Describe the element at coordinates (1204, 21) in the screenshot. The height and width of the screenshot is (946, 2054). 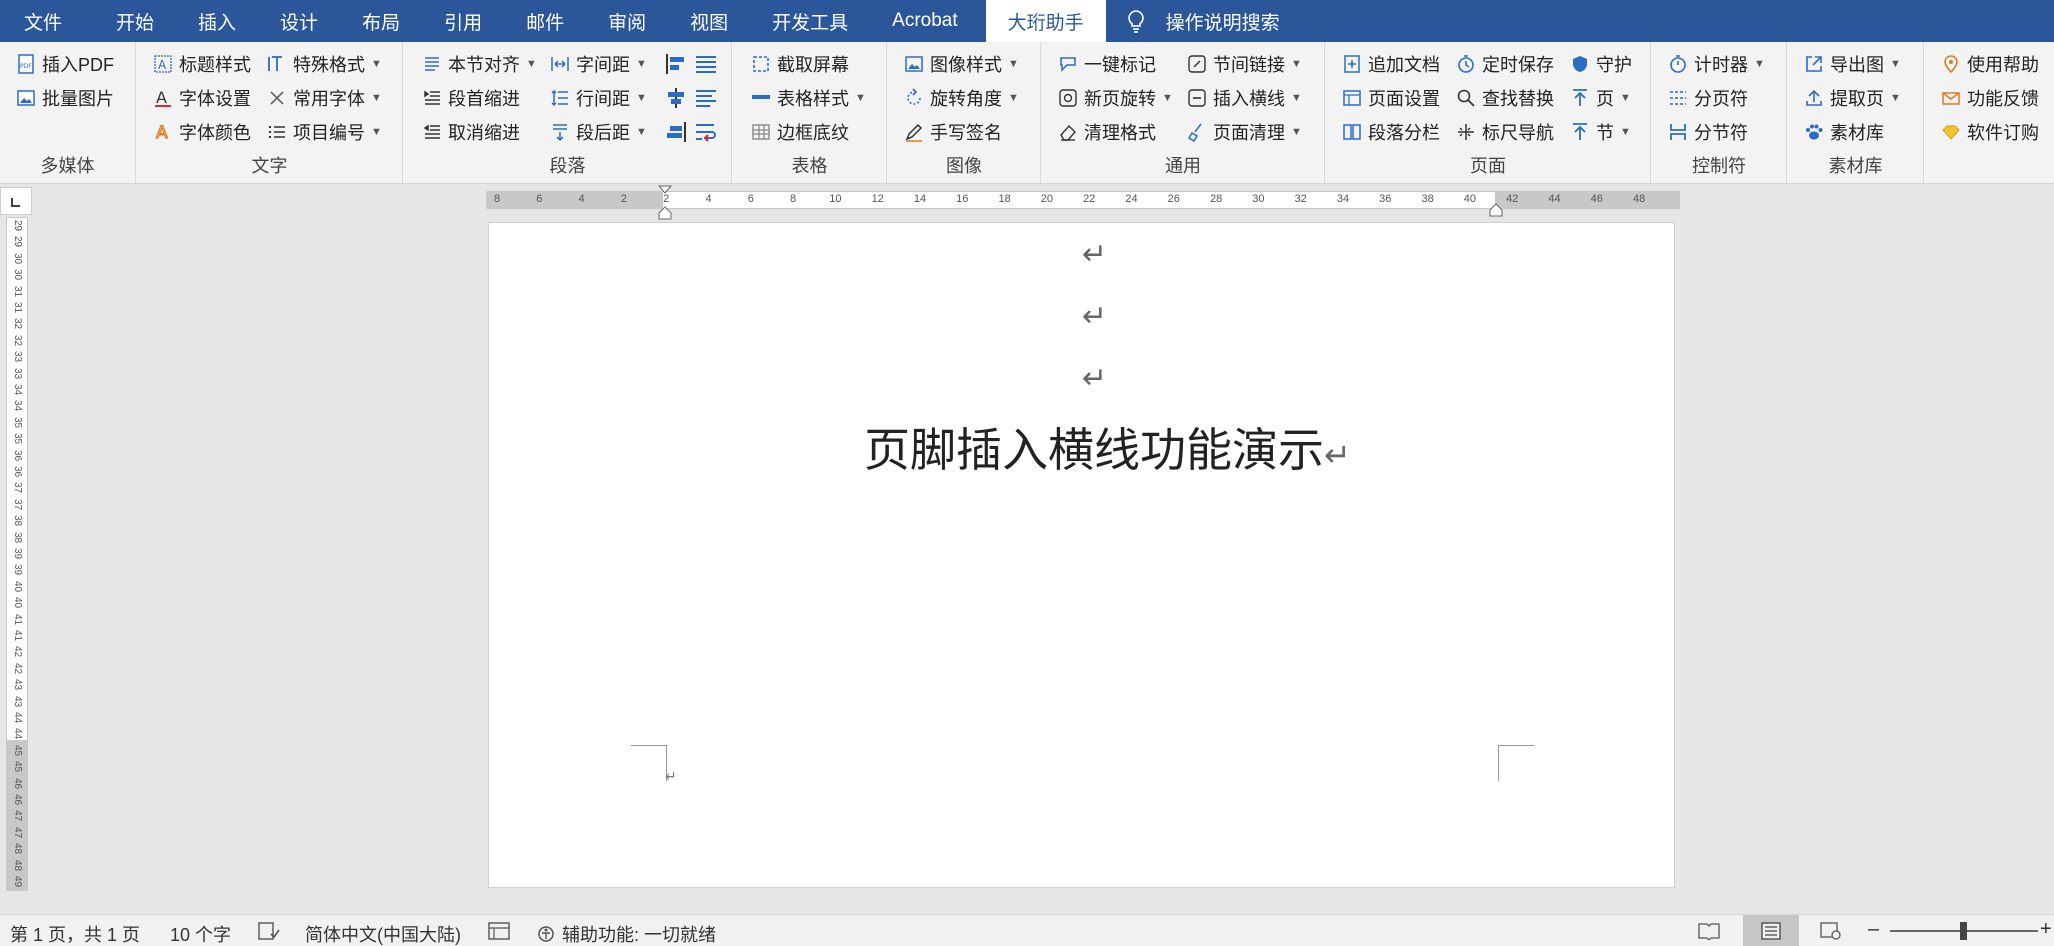
I see `tell-me-search: 操作说明搜索` at that location.